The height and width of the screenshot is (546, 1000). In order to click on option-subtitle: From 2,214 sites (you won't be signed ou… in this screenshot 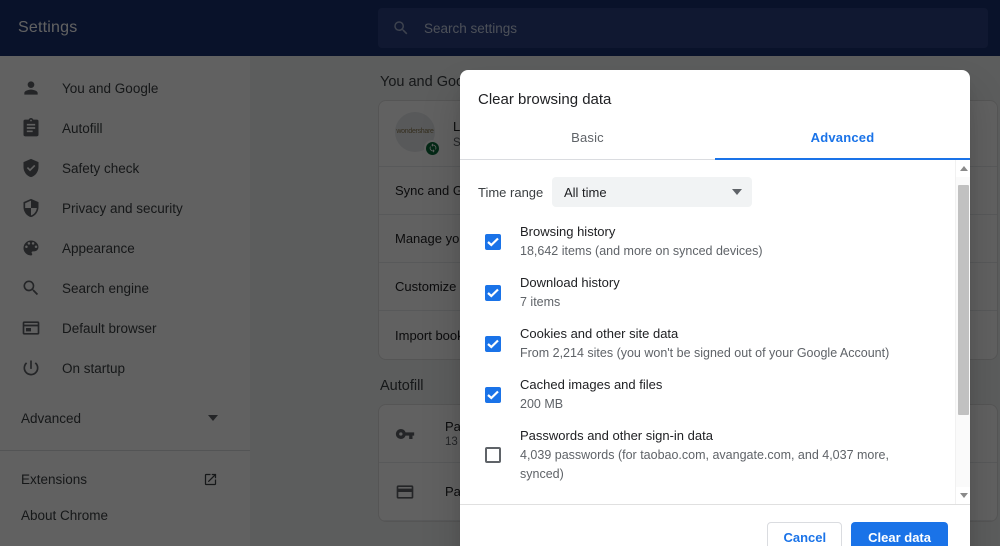, I will do `click(705, 353)`.